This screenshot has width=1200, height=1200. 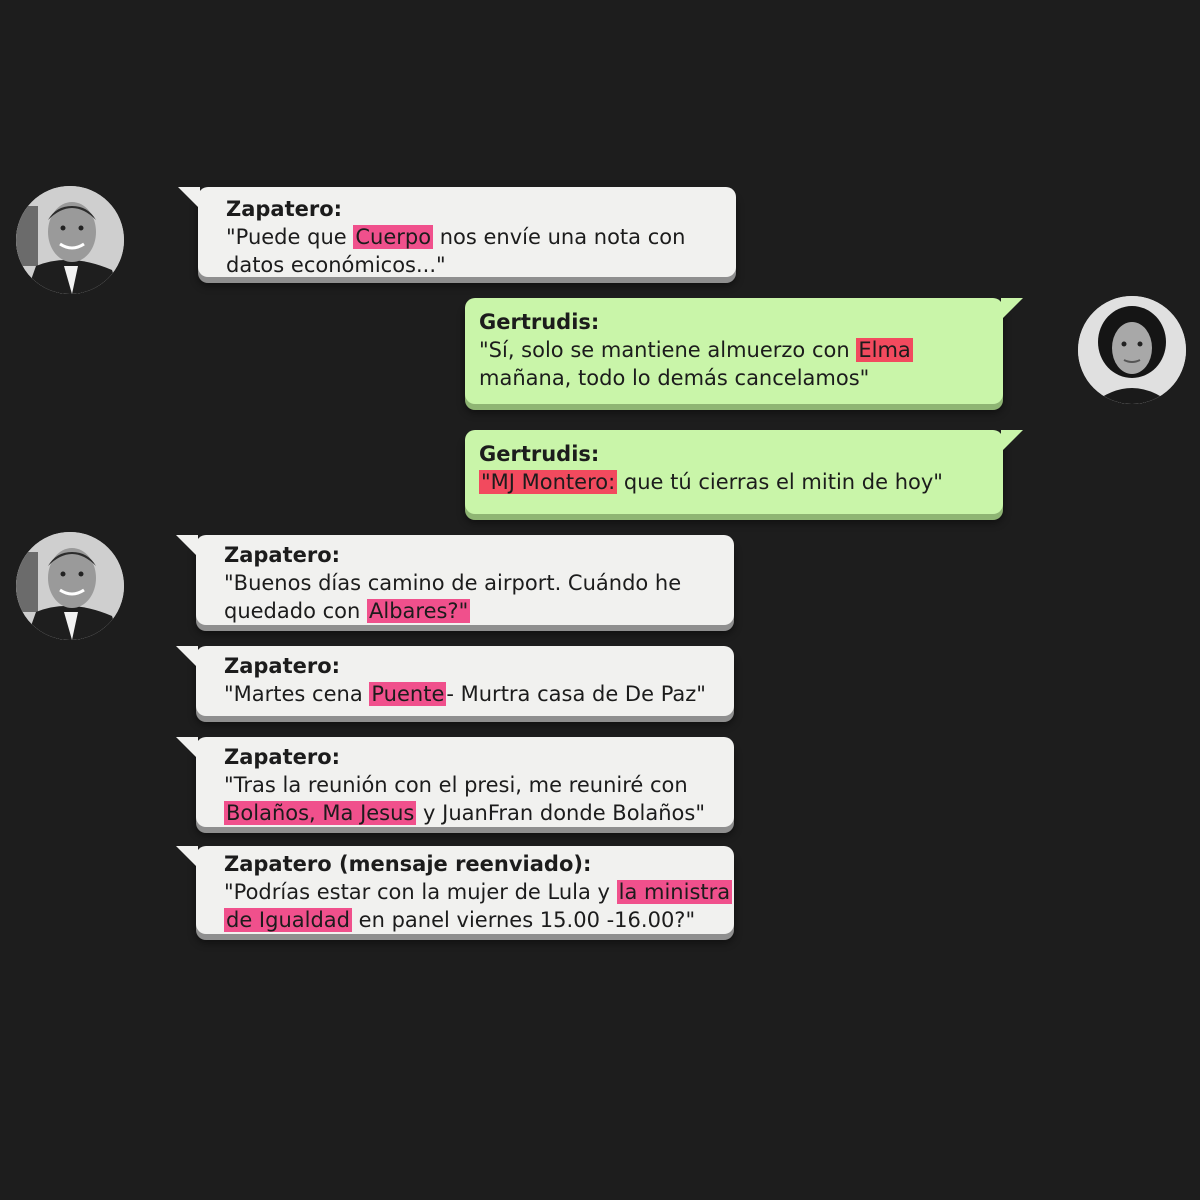 What do you see at coordinates (884, 350) in the screenshot?
I see `highlighted-name: Elma` at bounding box center [884, 350].